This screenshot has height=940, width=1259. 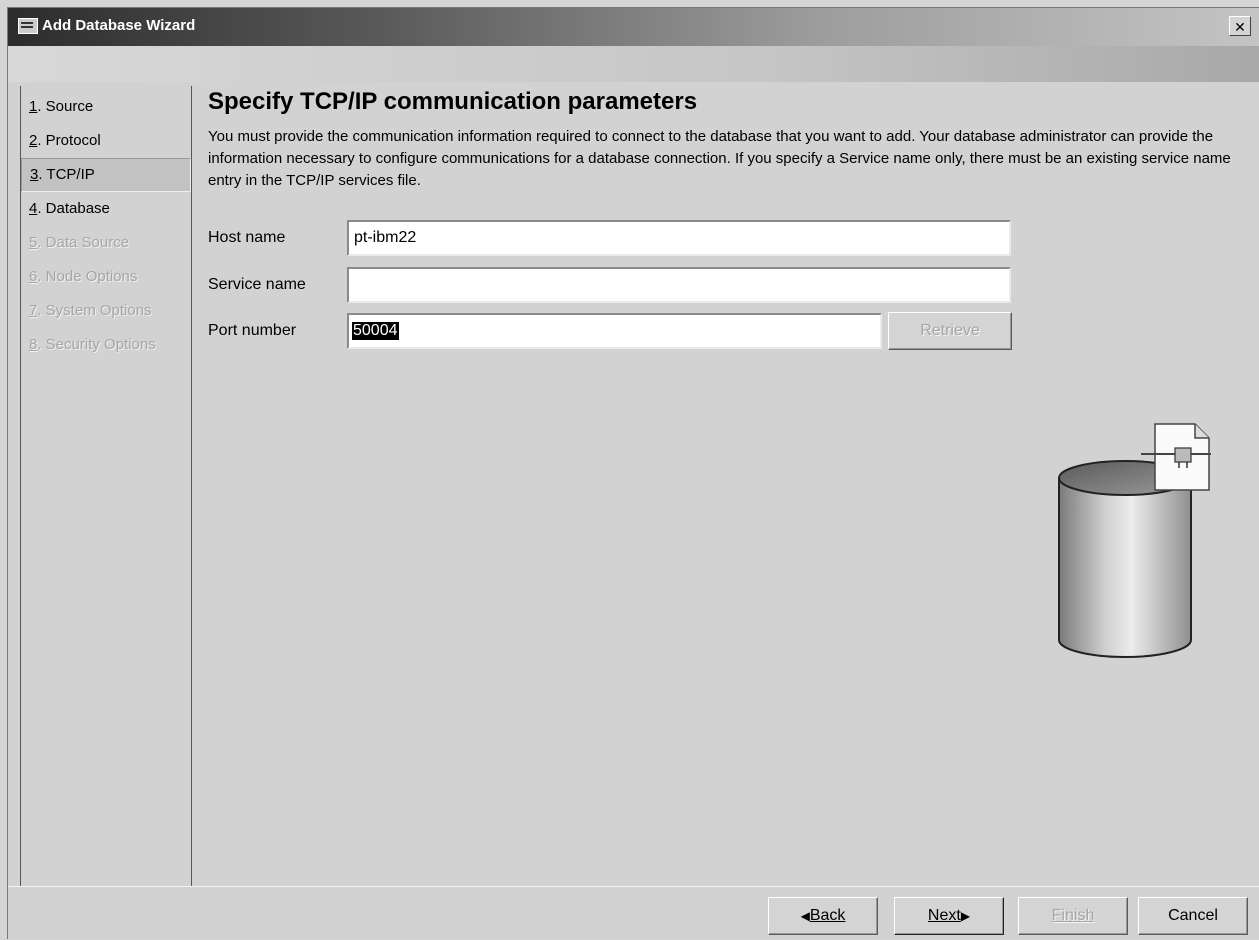 I want to click on close-button: ✕, so click(x=1240, y=26).